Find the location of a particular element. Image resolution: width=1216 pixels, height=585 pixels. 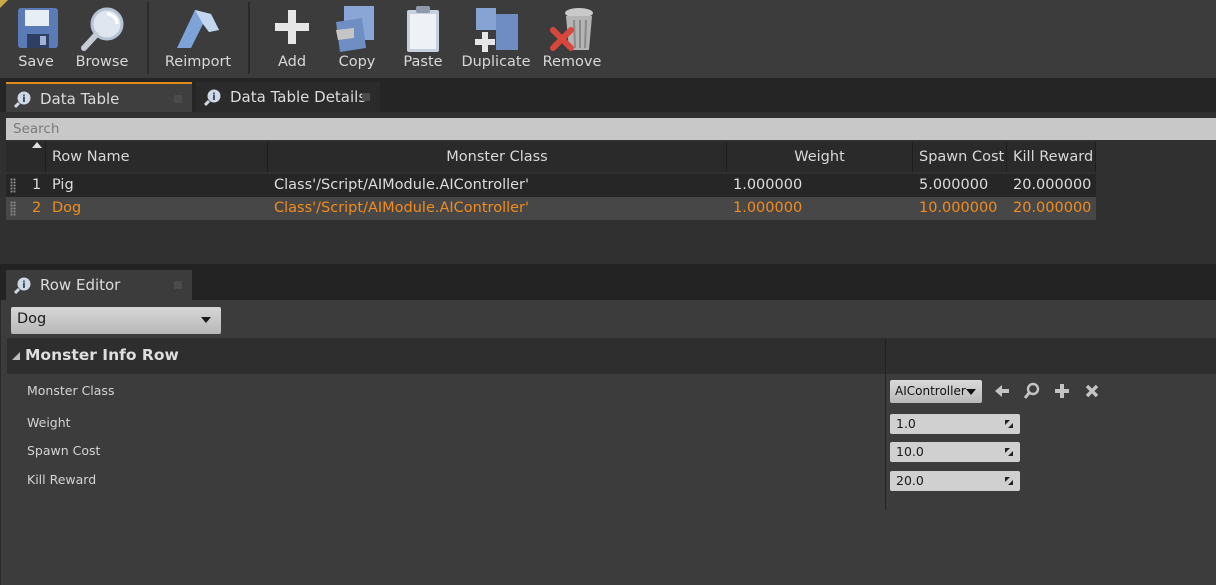

property-column-splitter is located at coordinates (885, 424).